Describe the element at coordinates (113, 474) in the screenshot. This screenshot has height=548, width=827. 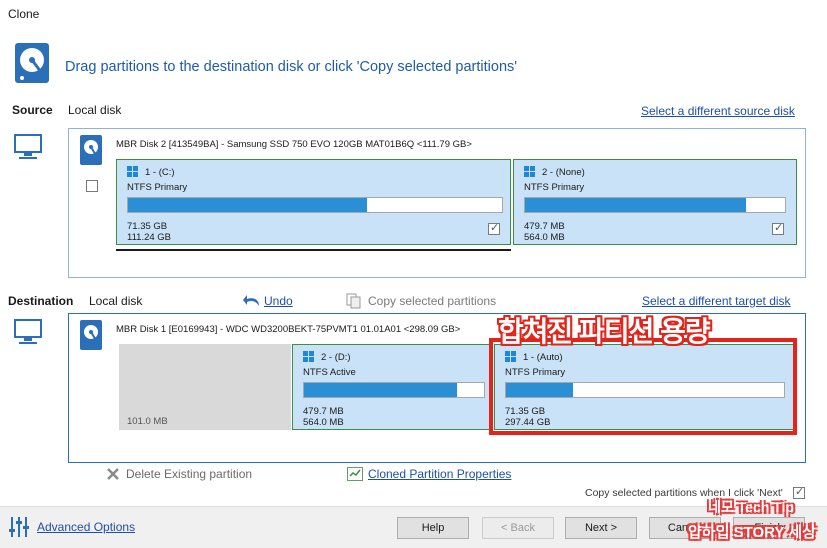
I see `delete-icon` at that location.